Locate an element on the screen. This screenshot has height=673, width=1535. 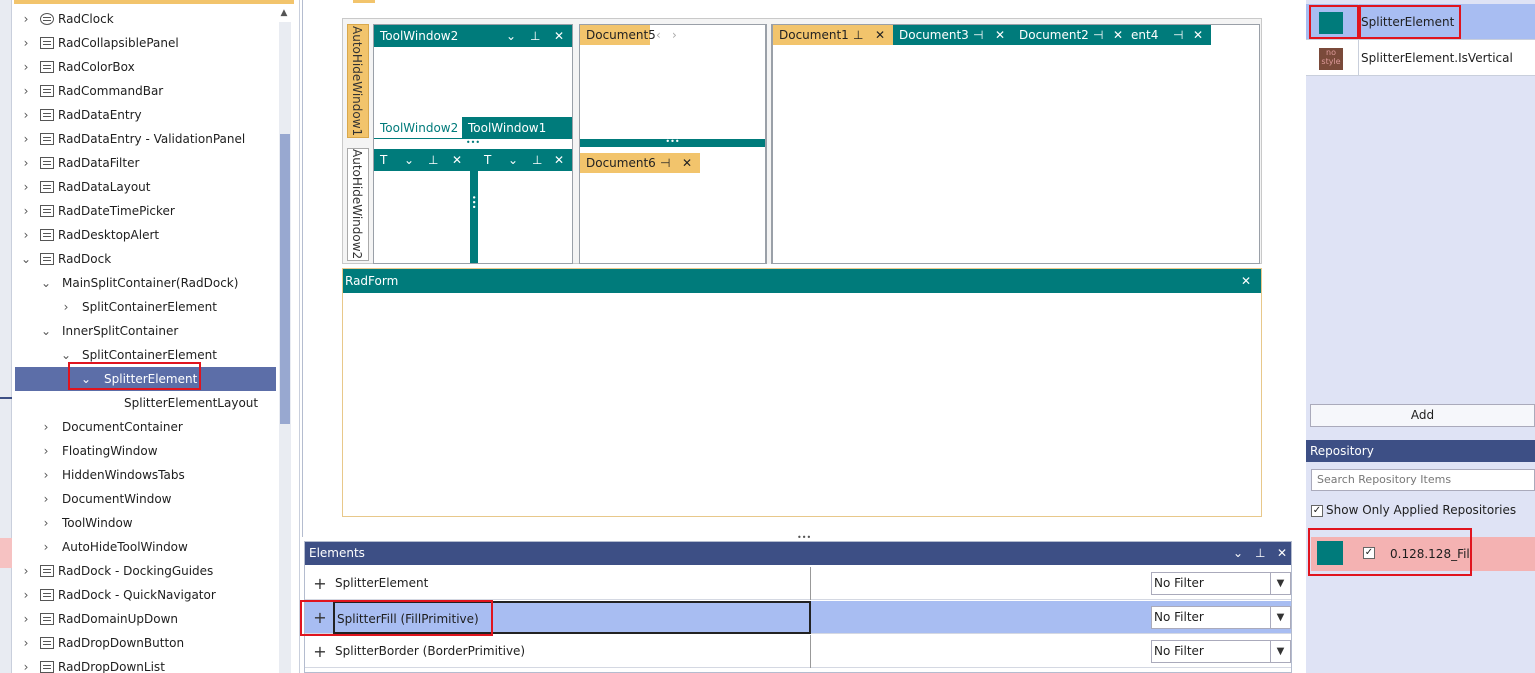
tab-toolwindow2: ToolWindow2 is located at coordinates (418, 128).